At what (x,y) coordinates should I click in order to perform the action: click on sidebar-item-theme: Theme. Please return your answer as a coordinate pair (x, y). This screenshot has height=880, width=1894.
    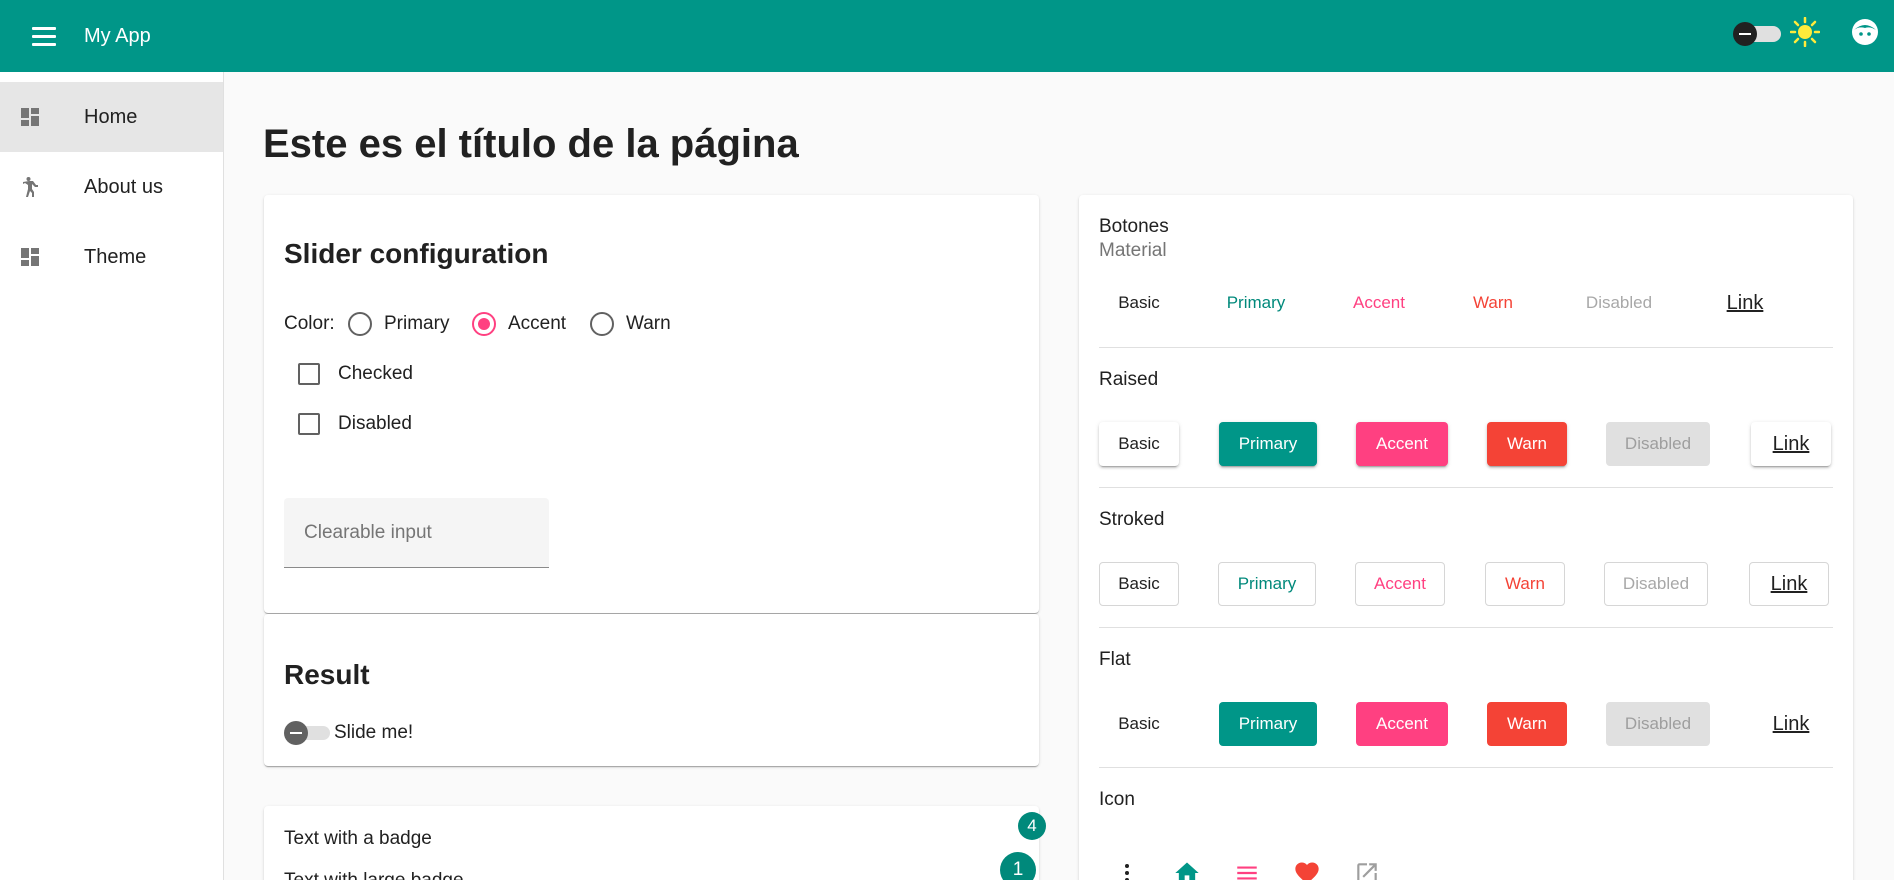
    Looking at the image, I should click on (111, 257).